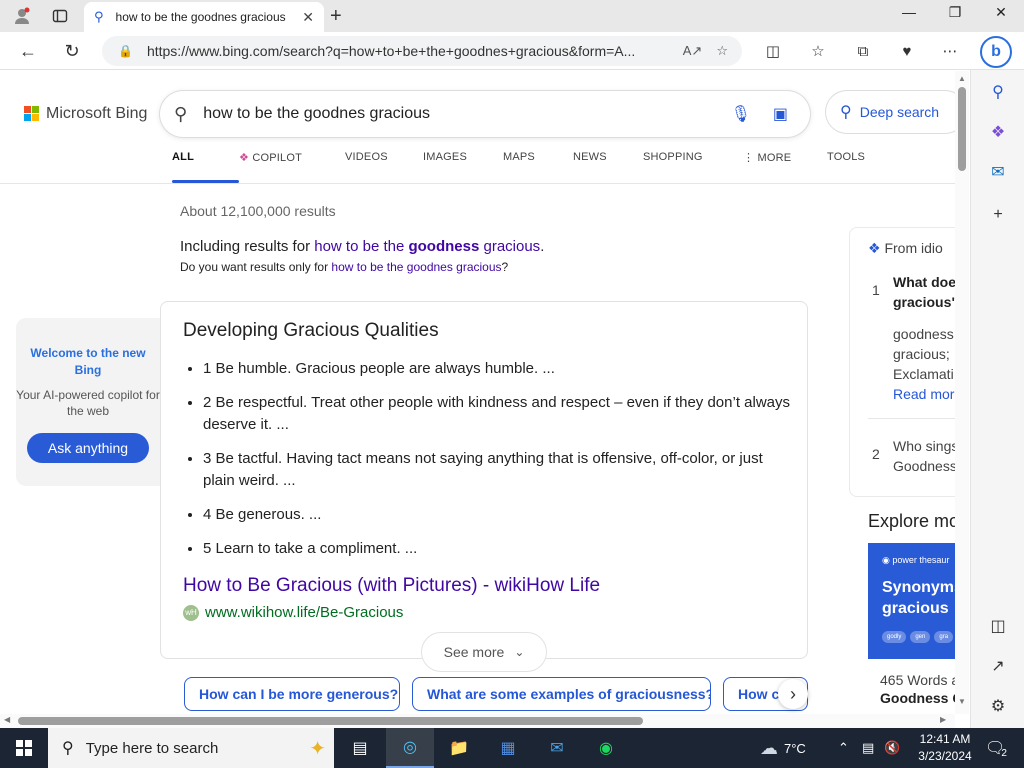  Describe the element at coordinates (7, 719) in the screenshot. I see `scroll-left-icon: ◀` at that location.